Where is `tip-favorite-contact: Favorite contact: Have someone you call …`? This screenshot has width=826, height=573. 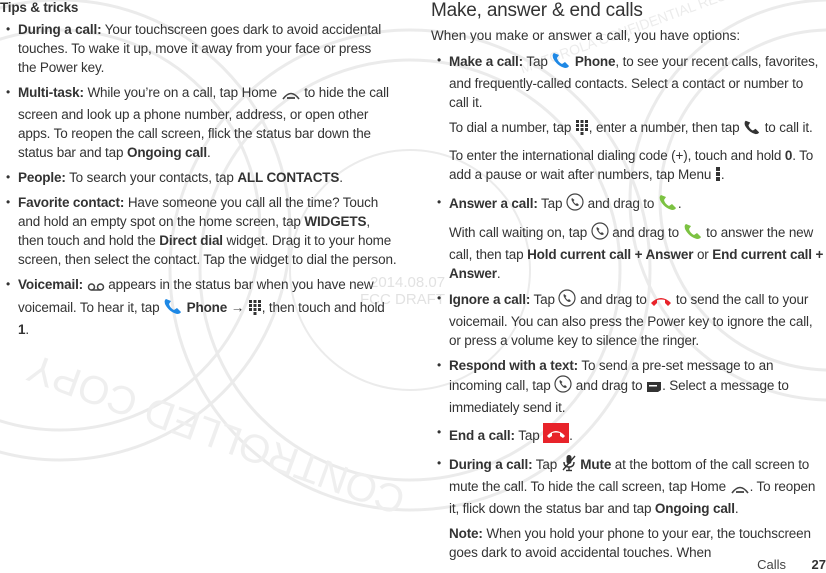
tip-favorite-contact: Favorite contact: Have someone you call … is located at coordinates (199, 231).